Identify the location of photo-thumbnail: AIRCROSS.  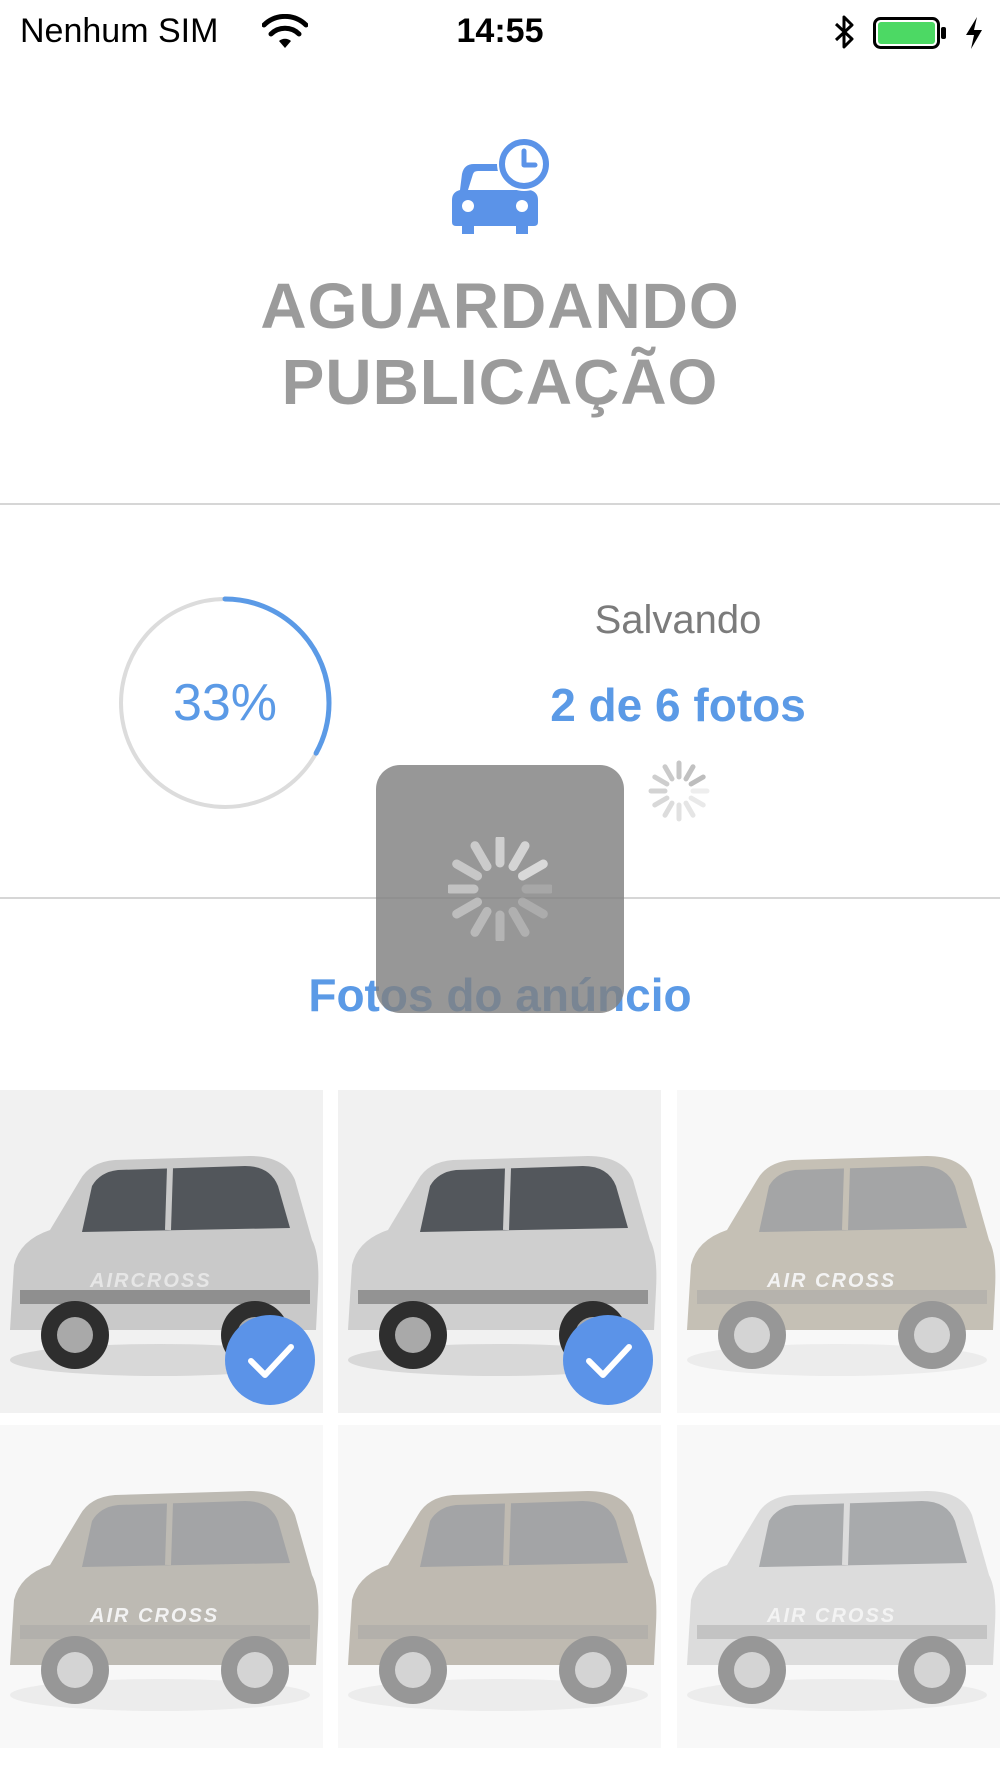
(161, 1251).